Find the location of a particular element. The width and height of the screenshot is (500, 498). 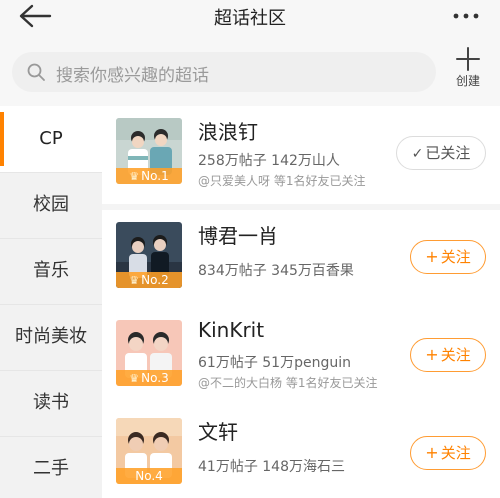

rank-badge: No.4 is located at coordinates (149, 476).